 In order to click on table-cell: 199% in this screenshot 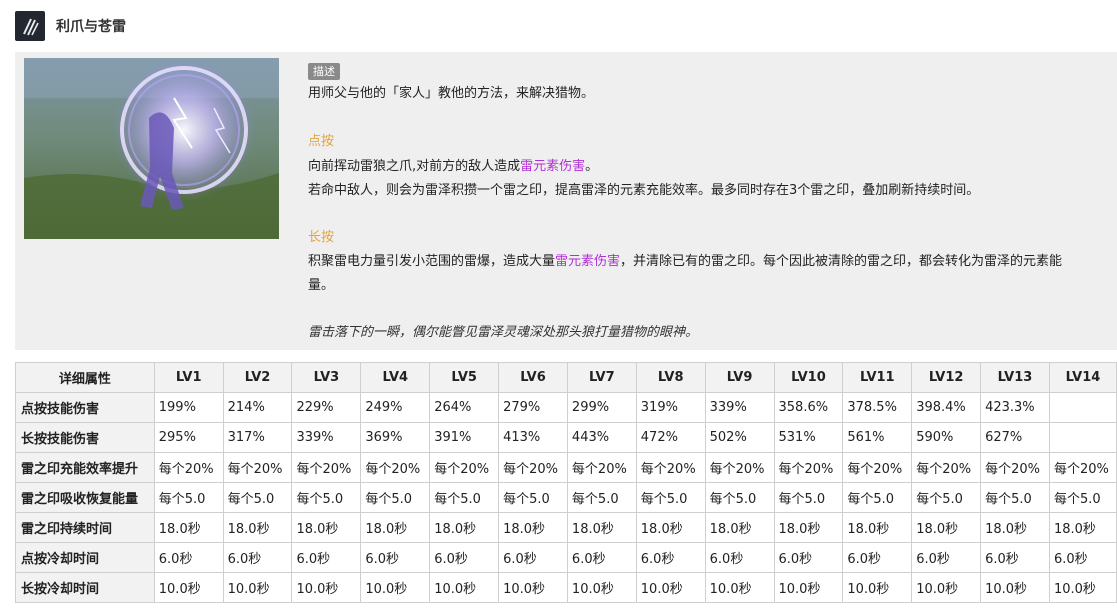, I will do `click(188, 407)`.